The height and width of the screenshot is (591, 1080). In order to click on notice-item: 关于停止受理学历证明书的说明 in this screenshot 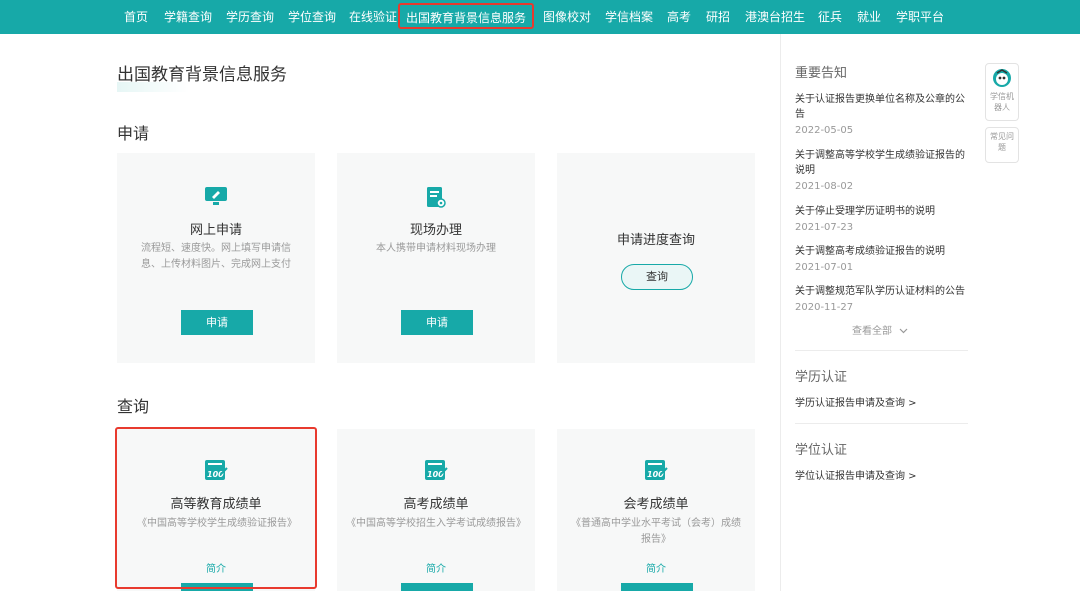, I will do `click(882, 211)`.